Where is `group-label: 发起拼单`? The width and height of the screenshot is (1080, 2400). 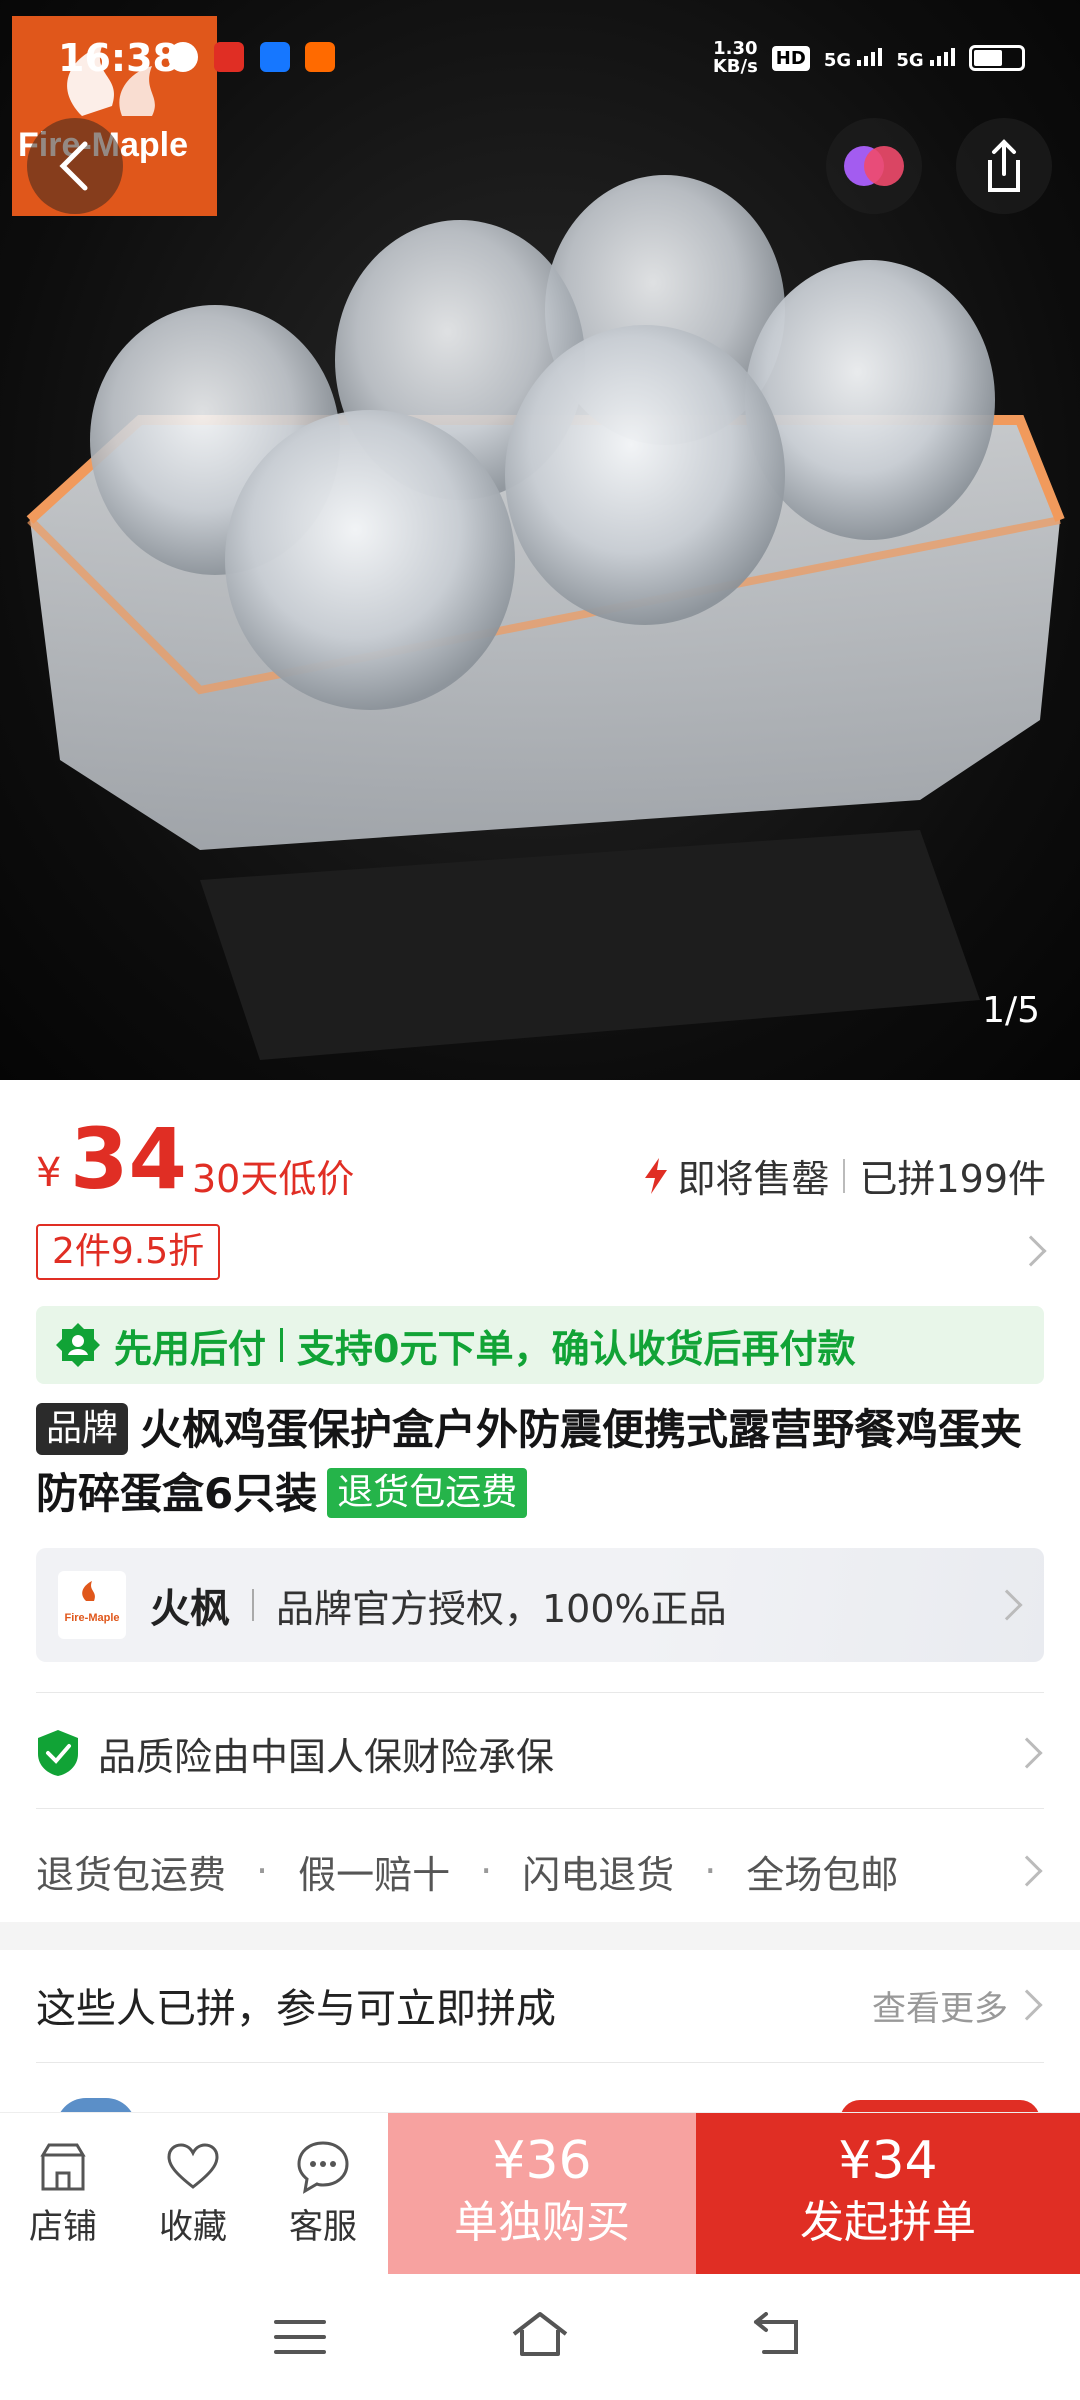 group-label: 发起拼单 is located at coordinates (888, 2222).